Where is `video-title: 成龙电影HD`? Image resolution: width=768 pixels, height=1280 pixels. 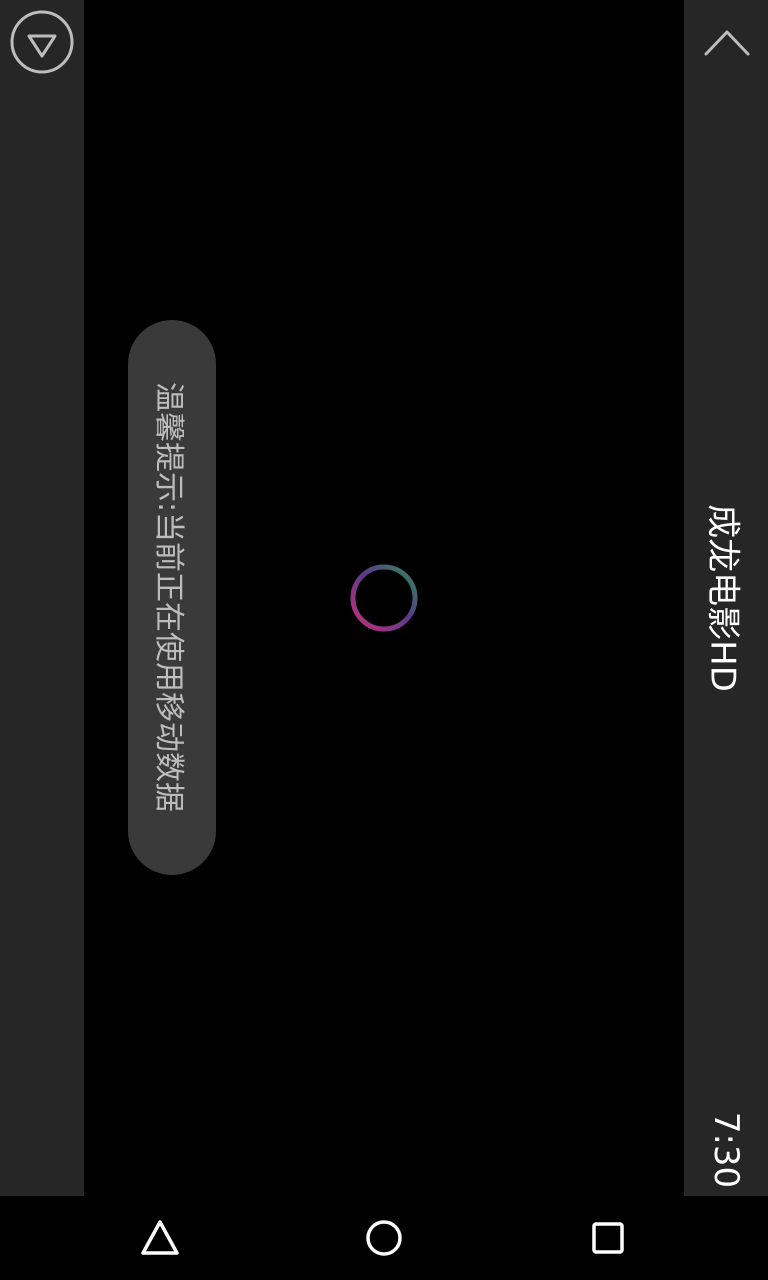 video-title: 成龙电影HD is located at coordinates (722, 598).